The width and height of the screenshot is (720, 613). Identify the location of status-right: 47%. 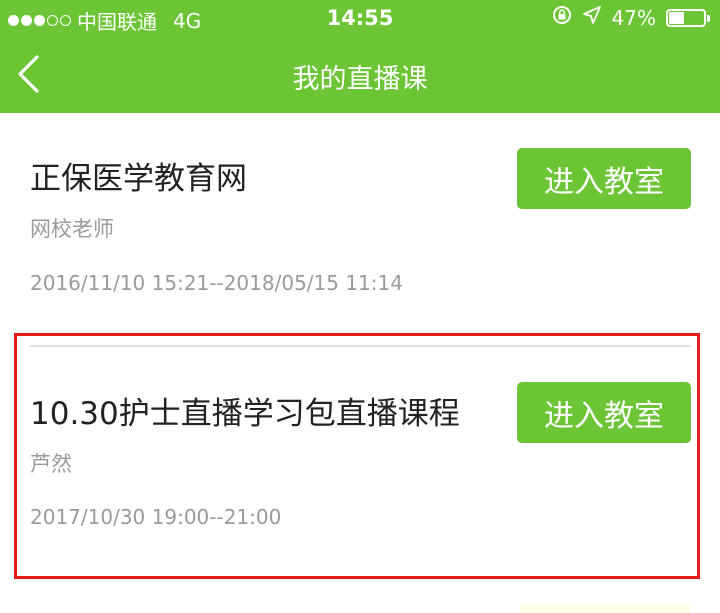
(631, 17).